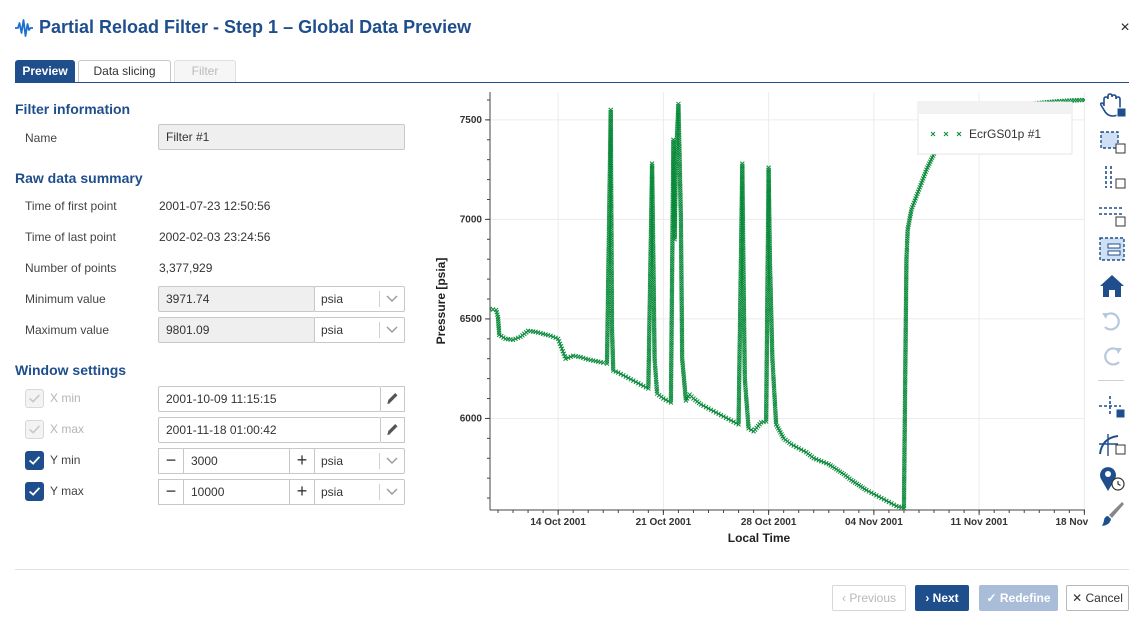 The image size is (1144, 626). Describe the element at coordinates (67, 491) in the screenshot. I see `ymax-label: Y max` at that location.